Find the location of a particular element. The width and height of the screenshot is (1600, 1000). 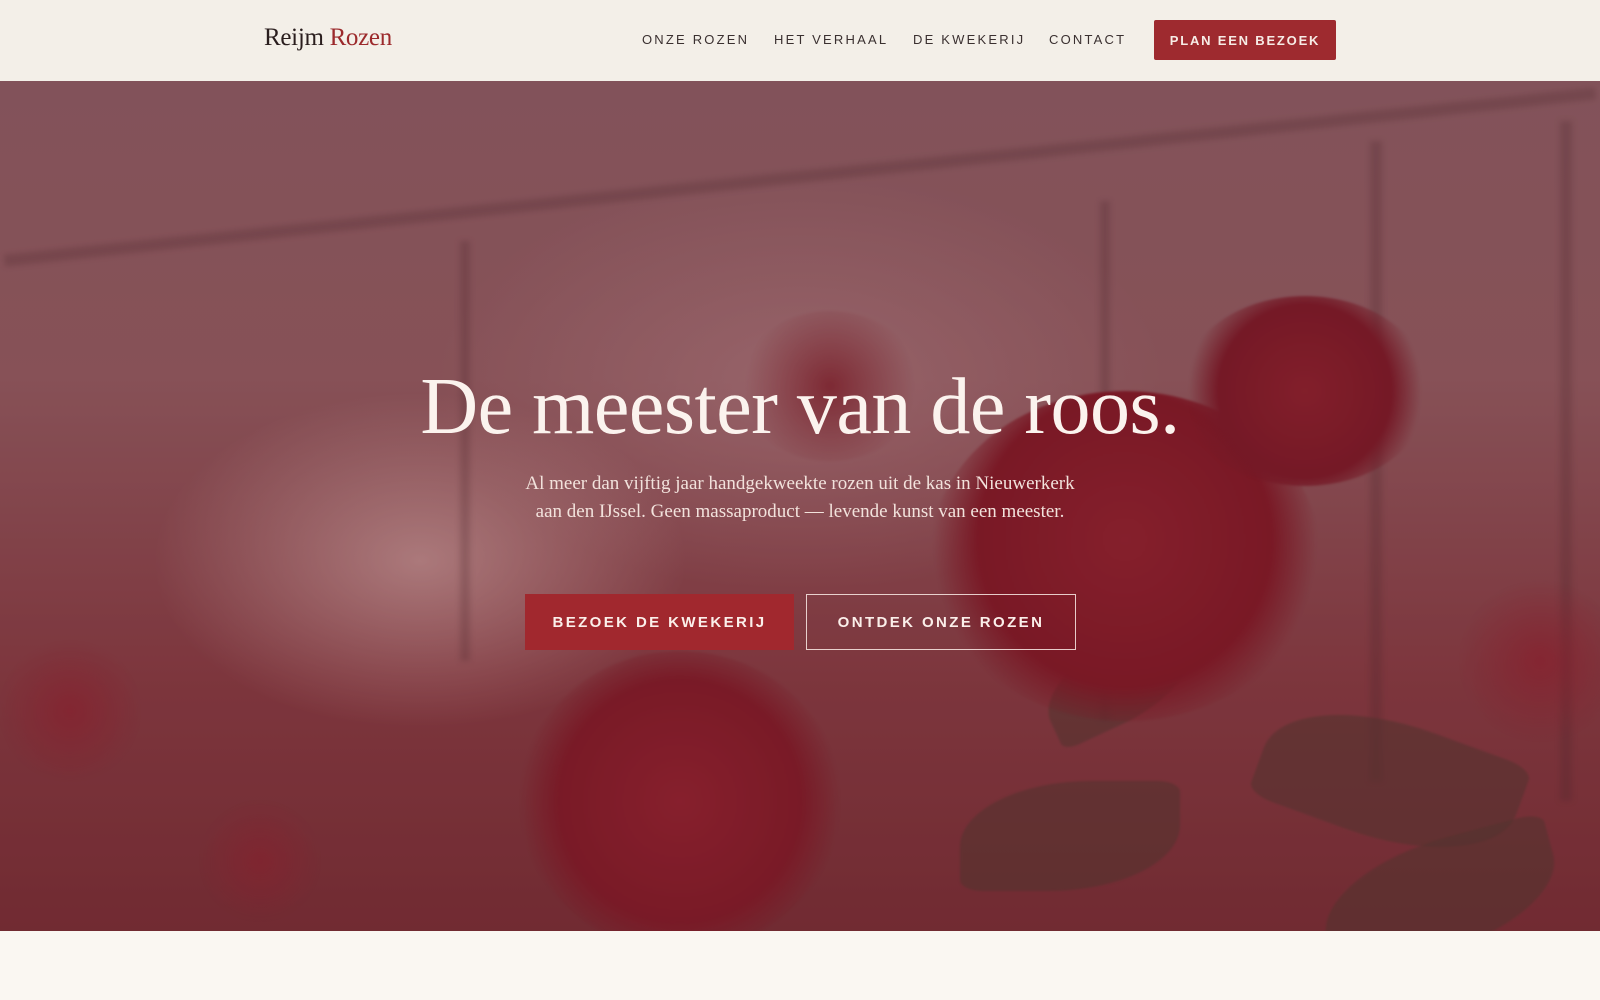

hero-title: De meester van de roos. is located at coordinates (800, 407).